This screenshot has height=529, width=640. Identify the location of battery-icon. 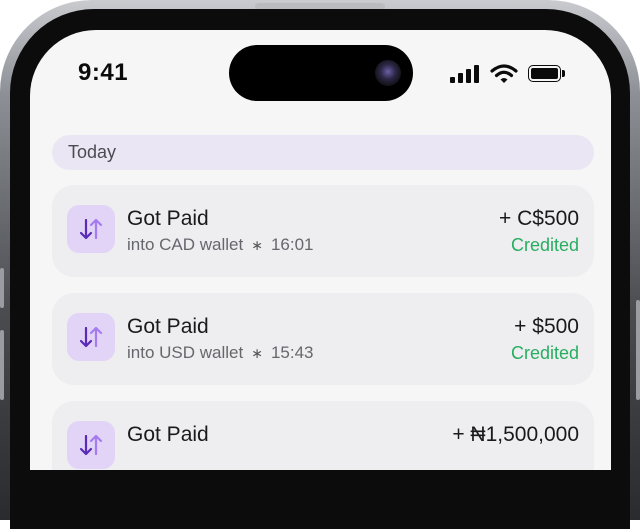
(544, 73).